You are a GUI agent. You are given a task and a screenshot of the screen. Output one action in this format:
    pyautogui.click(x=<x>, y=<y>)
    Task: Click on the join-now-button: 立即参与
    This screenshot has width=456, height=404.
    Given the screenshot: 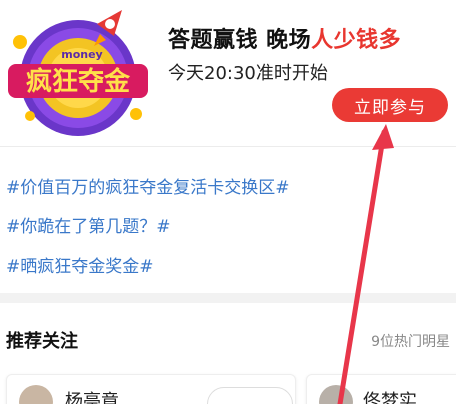 What is the action you would take?
    pyautogui.click(x=390, y=105)
    